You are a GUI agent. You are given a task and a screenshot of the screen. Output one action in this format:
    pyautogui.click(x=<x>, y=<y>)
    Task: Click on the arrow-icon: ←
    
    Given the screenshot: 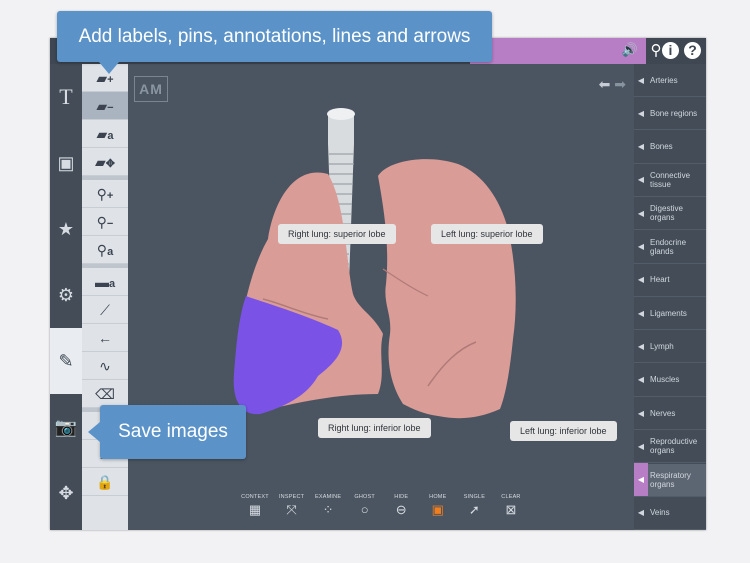 What is the action you would take?
    pyautogui.click(x=105, y=338)
    